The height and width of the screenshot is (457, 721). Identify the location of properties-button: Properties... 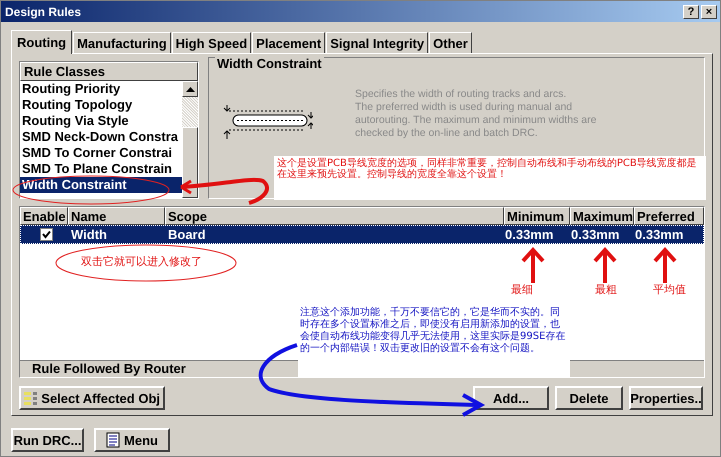
(666, 398).